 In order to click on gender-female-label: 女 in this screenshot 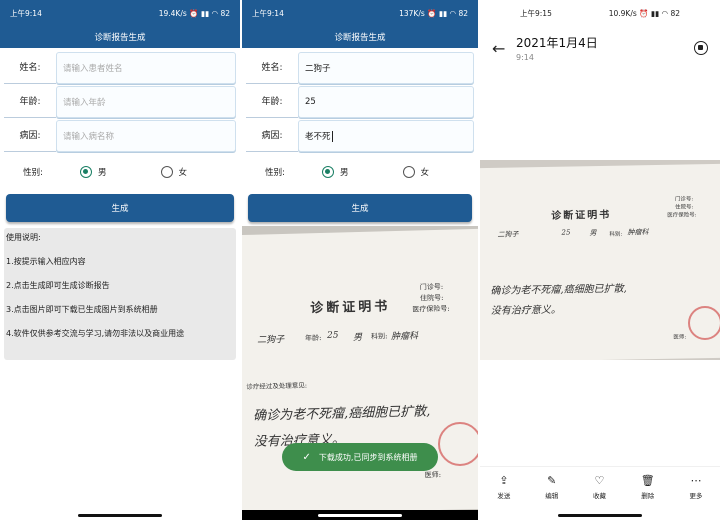, I will do `click(183, 173)`.